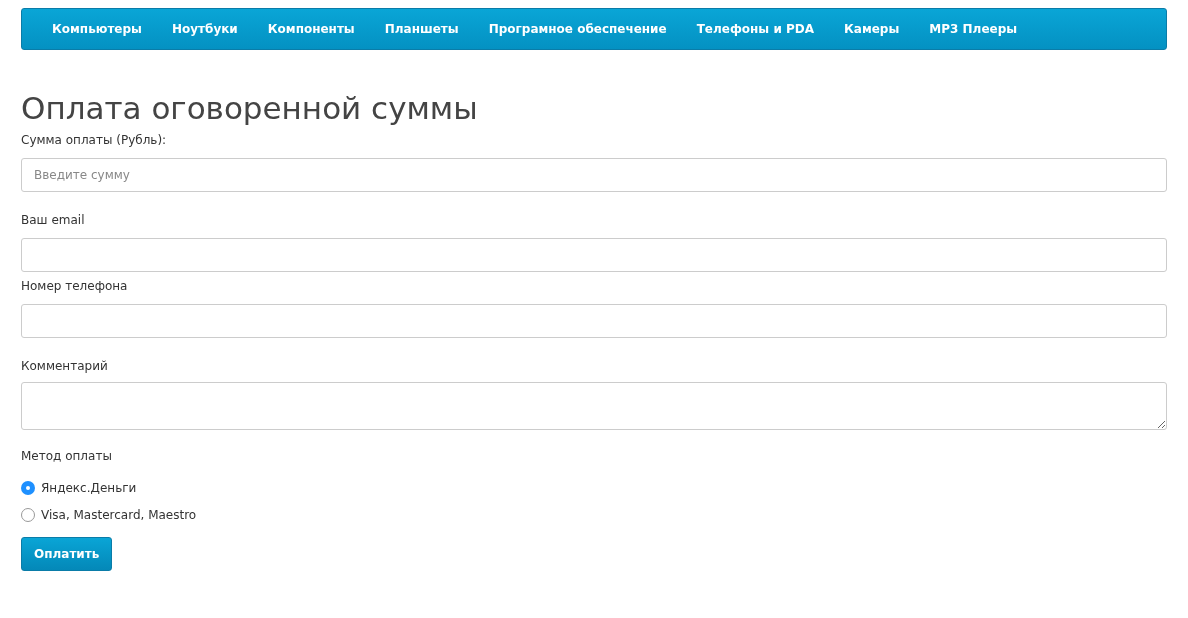 The image size is (1188, 618). I want to click on field-label: Метод оплаты, so click(66, 456).